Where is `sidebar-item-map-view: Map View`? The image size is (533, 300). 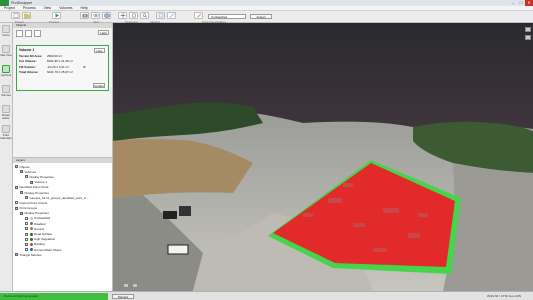 sidebar-item-map-view: Map View is located at coordinates (6, 53).